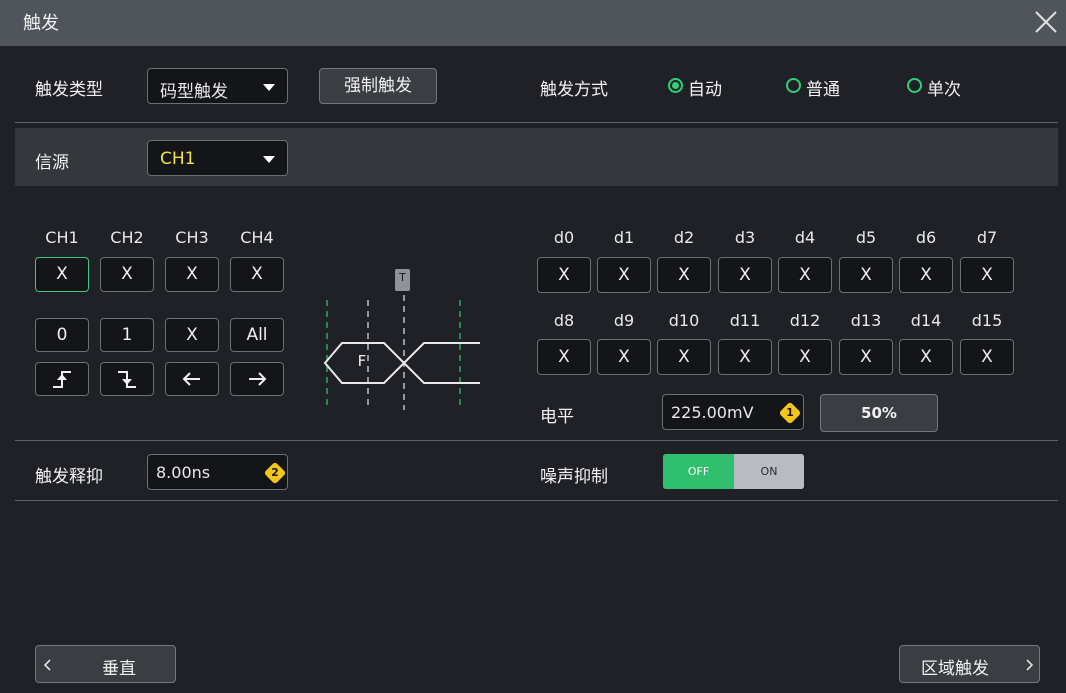 This screenshot has width=1066, height=693. I want to click on digital-d1-button: X, so click(624, 275).